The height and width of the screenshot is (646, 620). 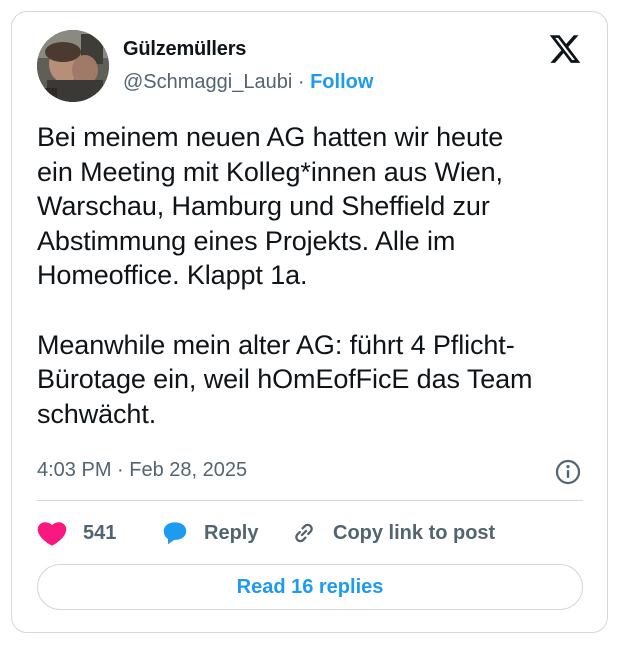 I want to click on link-icon, so click(x=304, y=533).